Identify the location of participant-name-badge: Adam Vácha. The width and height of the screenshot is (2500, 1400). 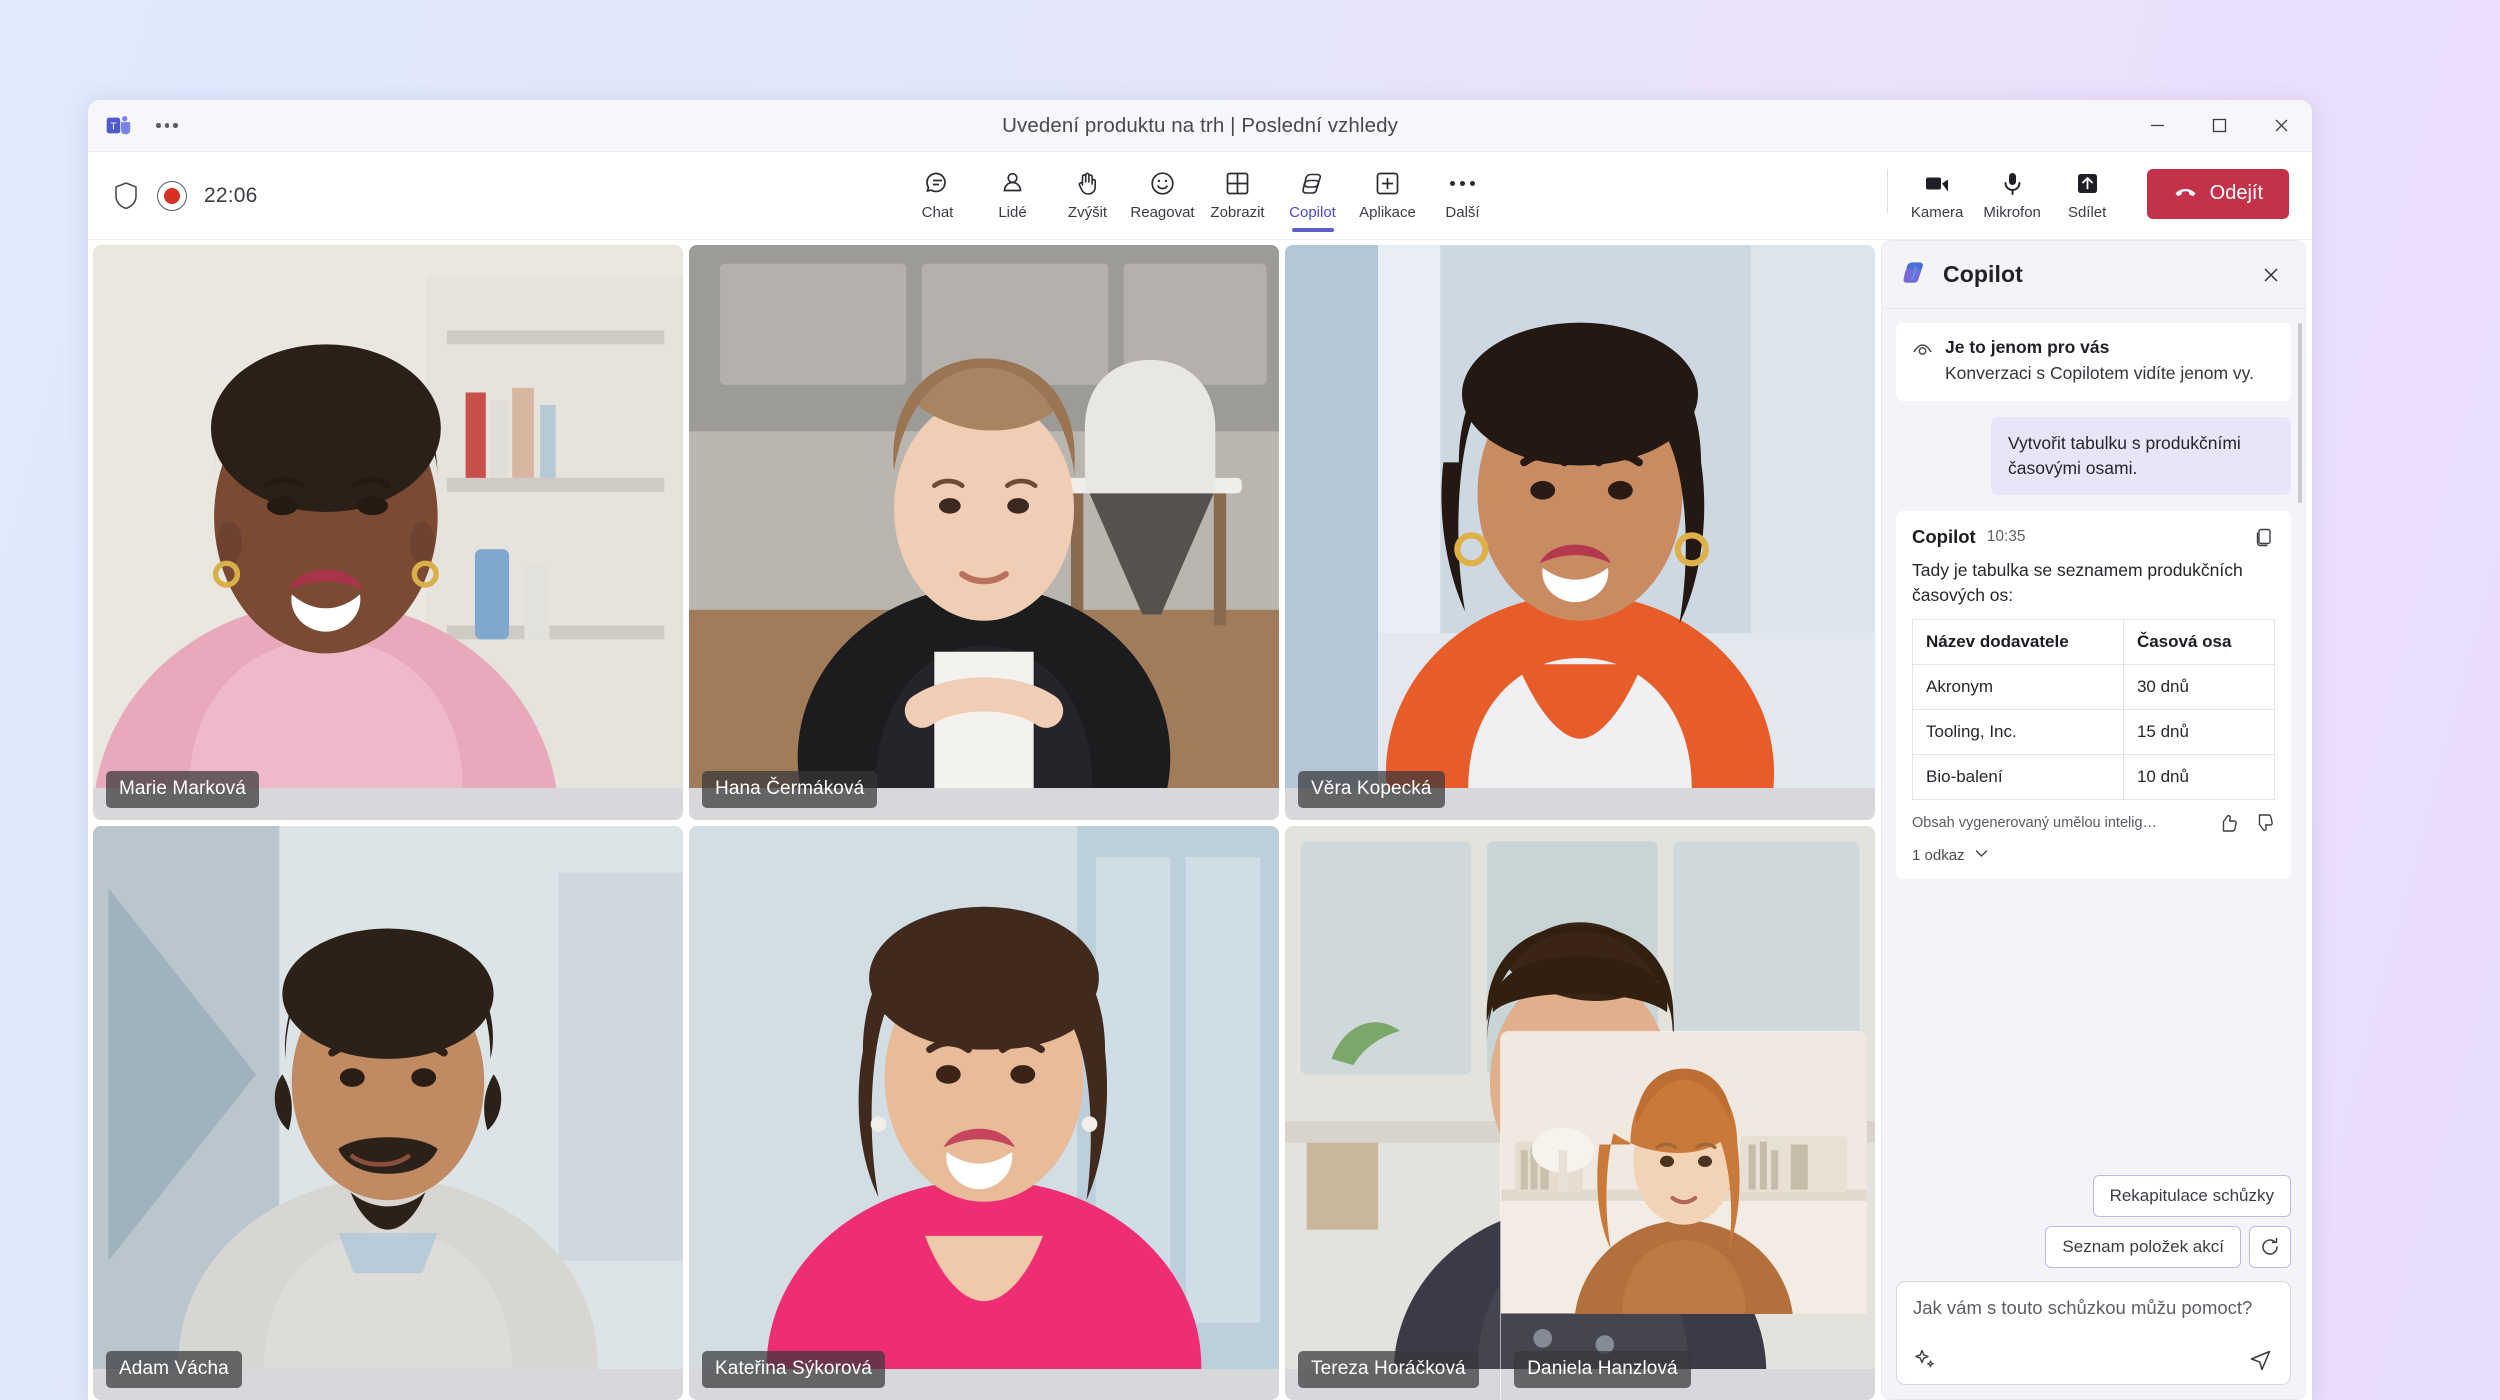
(174, 1369).